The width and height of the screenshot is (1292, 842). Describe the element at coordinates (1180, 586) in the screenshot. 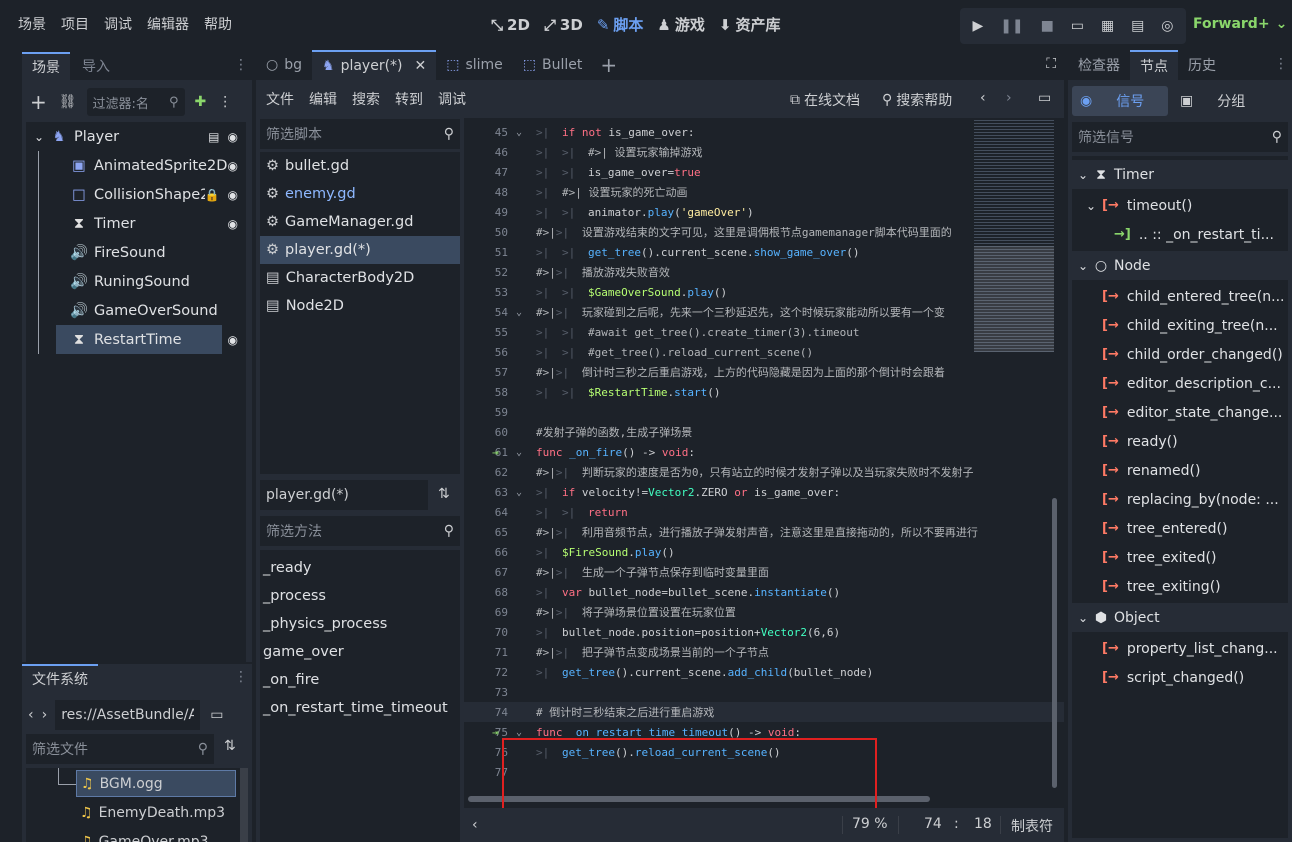

I see `signal-item: [→ tree_exiting()` at that location.